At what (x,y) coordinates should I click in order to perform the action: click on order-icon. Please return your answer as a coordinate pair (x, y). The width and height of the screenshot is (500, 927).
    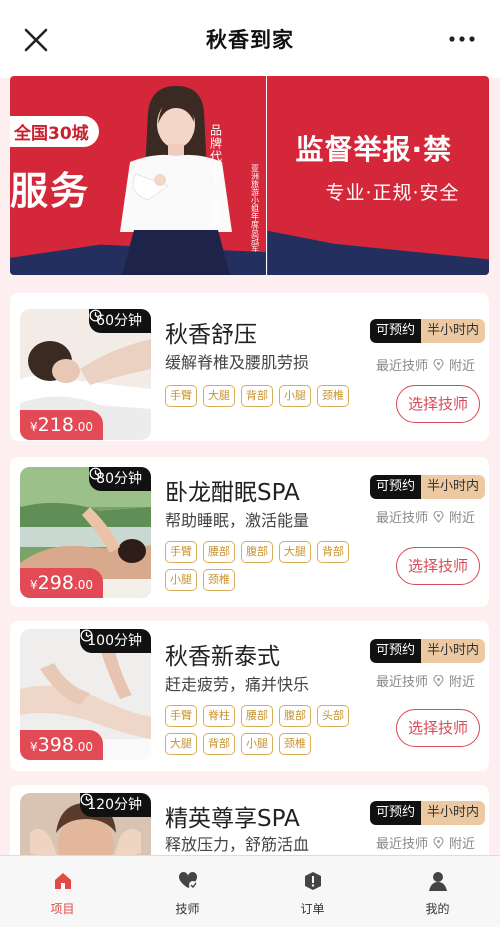
    Looking at the image, I should click on (312, 881).